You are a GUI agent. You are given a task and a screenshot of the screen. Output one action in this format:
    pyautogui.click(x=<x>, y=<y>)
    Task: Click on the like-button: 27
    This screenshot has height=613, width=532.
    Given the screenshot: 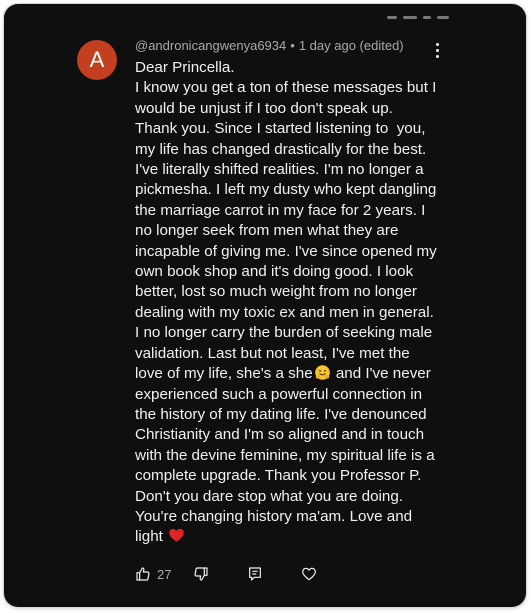 What is the action you would take?
    pyautogui.click(x=153, y=574)
    